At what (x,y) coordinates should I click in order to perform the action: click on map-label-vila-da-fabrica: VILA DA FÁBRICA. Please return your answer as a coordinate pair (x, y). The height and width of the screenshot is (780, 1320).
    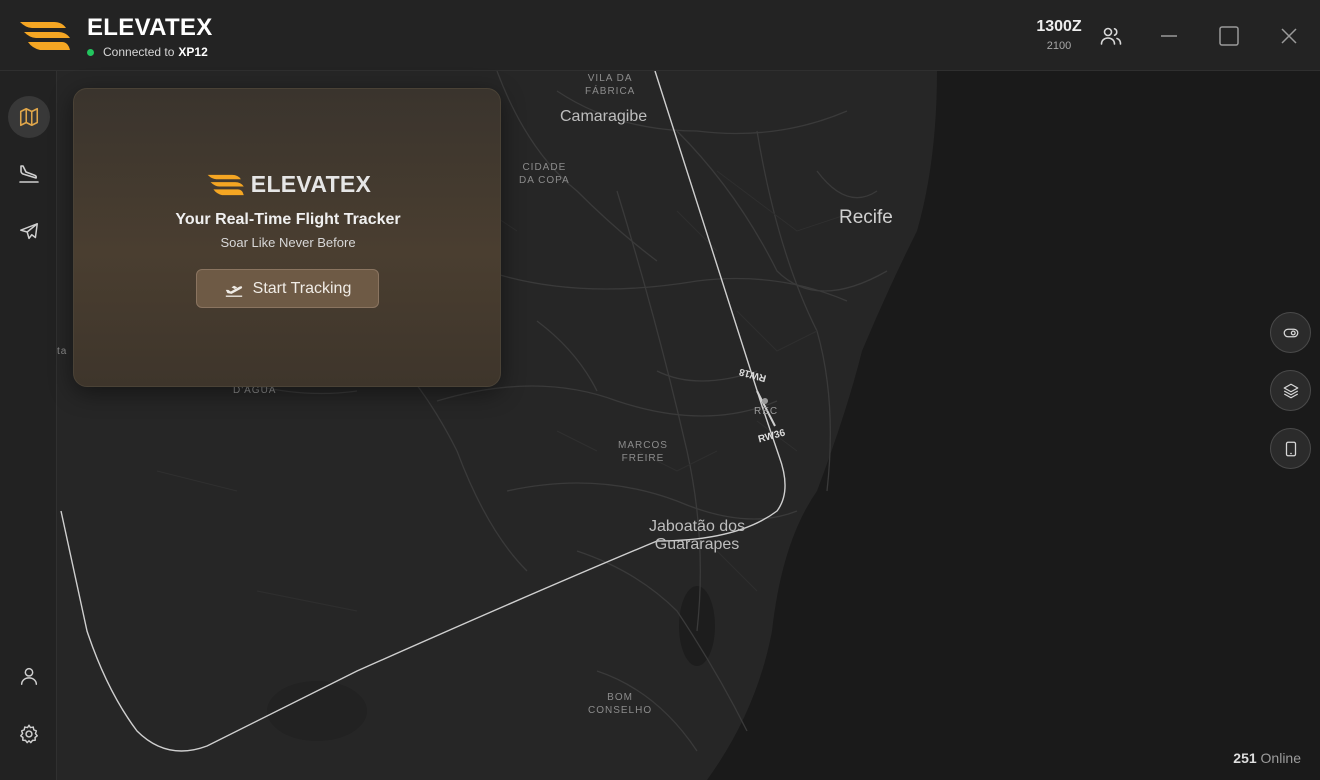
    Looking at the image, I should click on (610, 85).